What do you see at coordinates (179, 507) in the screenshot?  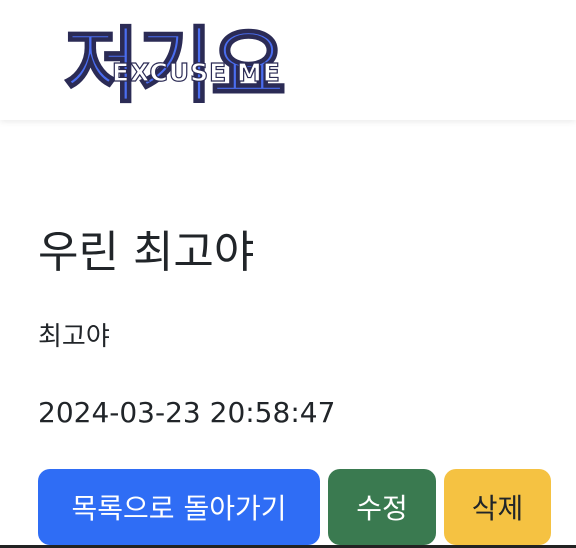 I see `back-to-list-button: 목록으로 돌아가기` at bounding box center [179, 507].